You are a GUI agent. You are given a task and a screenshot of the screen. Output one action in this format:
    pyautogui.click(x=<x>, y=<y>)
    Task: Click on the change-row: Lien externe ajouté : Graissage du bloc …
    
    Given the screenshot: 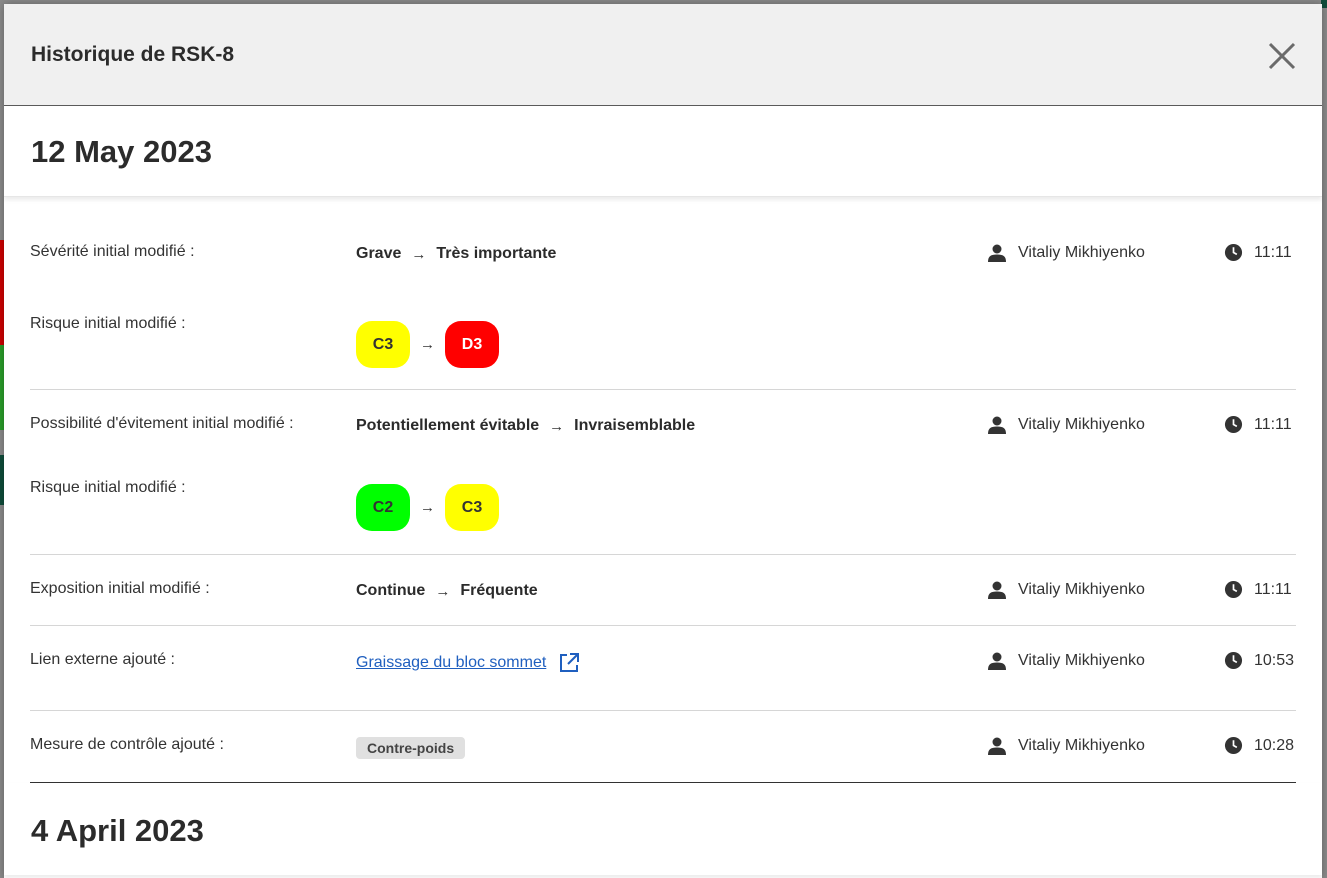 What is the action you would take?
    pyautogui.click(x=663, y=668)
    